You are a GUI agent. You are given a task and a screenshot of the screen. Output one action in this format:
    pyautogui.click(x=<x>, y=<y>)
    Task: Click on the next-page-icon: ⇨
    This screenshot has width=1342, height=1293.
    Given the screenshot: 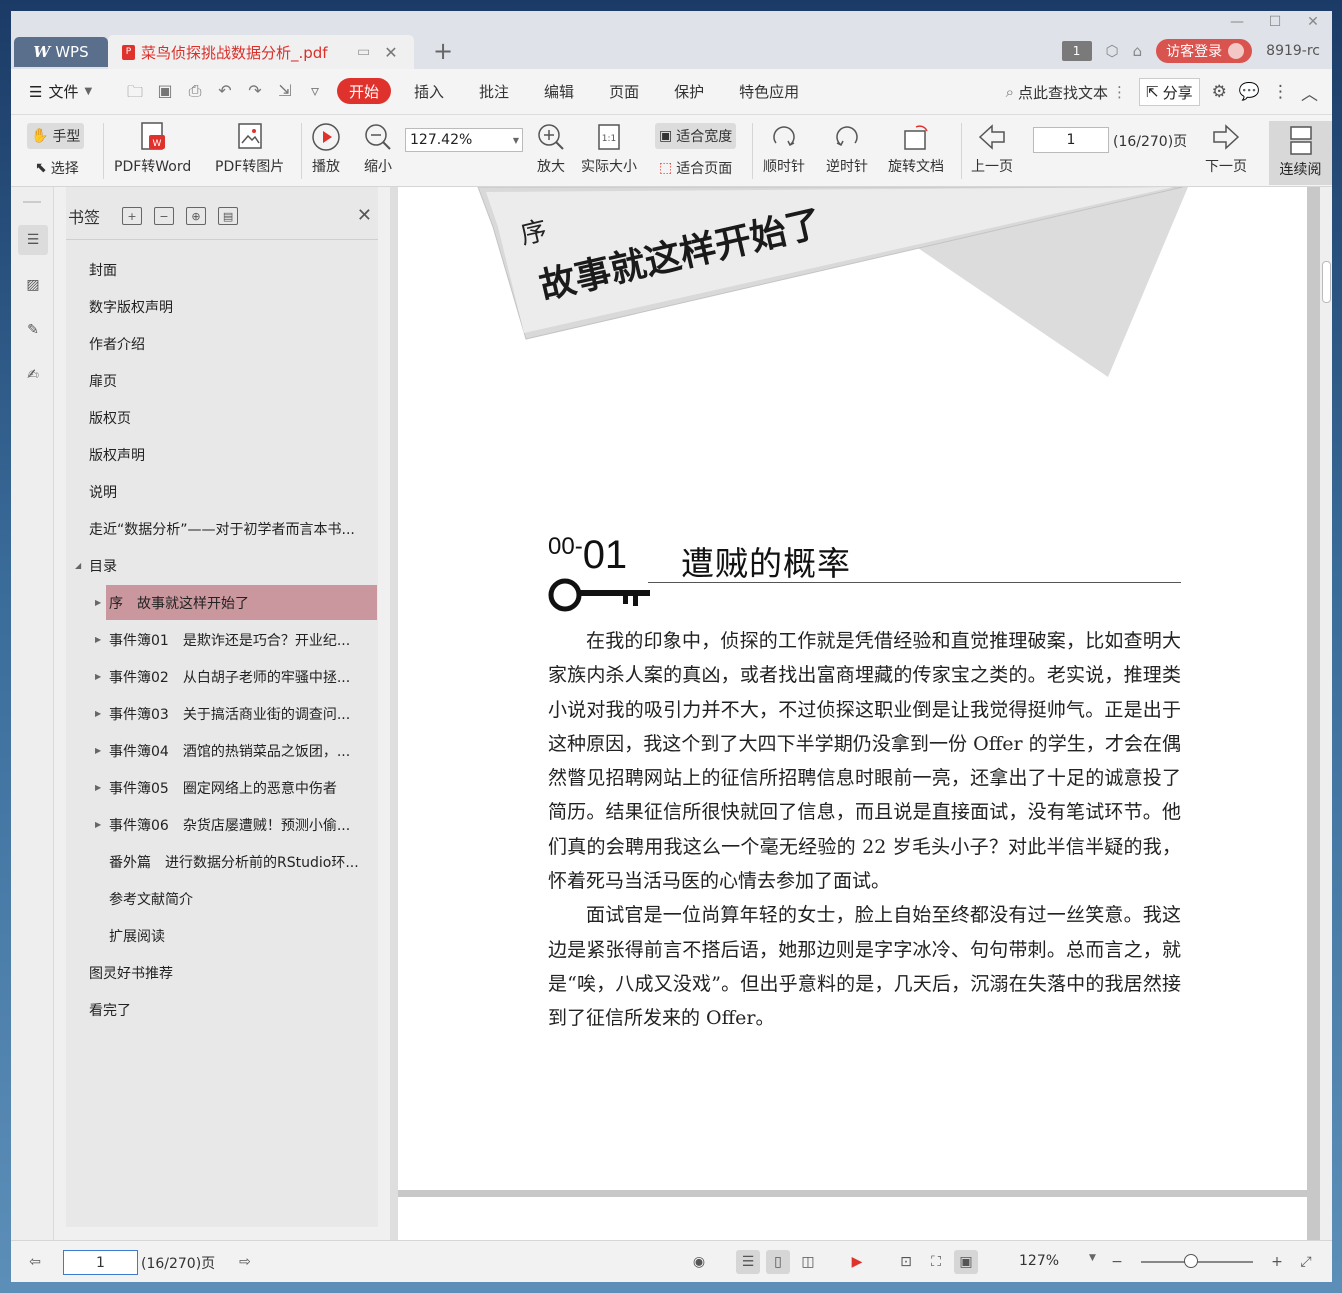 What is the action you would take?
    pyautogui.click(x=245, y=1262)
    